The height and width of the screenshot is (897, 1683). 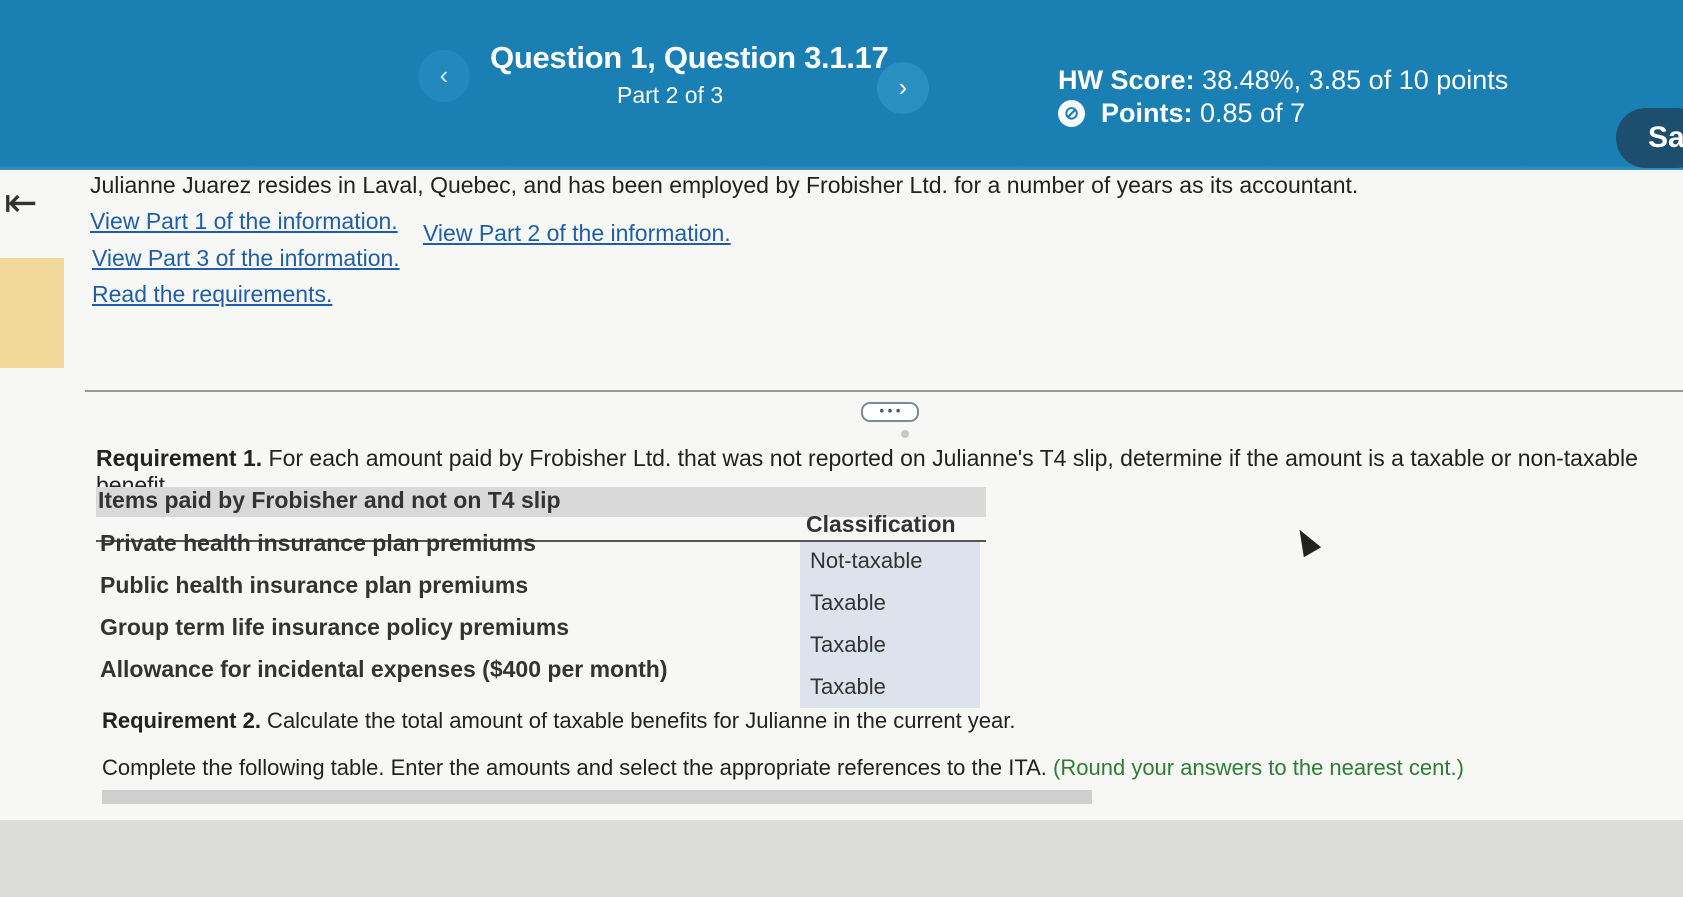 What do you see at coordinates (866, 561) in the screenshot?
I see `classification-select: Not-taxable` at bounding box center [866, 561].